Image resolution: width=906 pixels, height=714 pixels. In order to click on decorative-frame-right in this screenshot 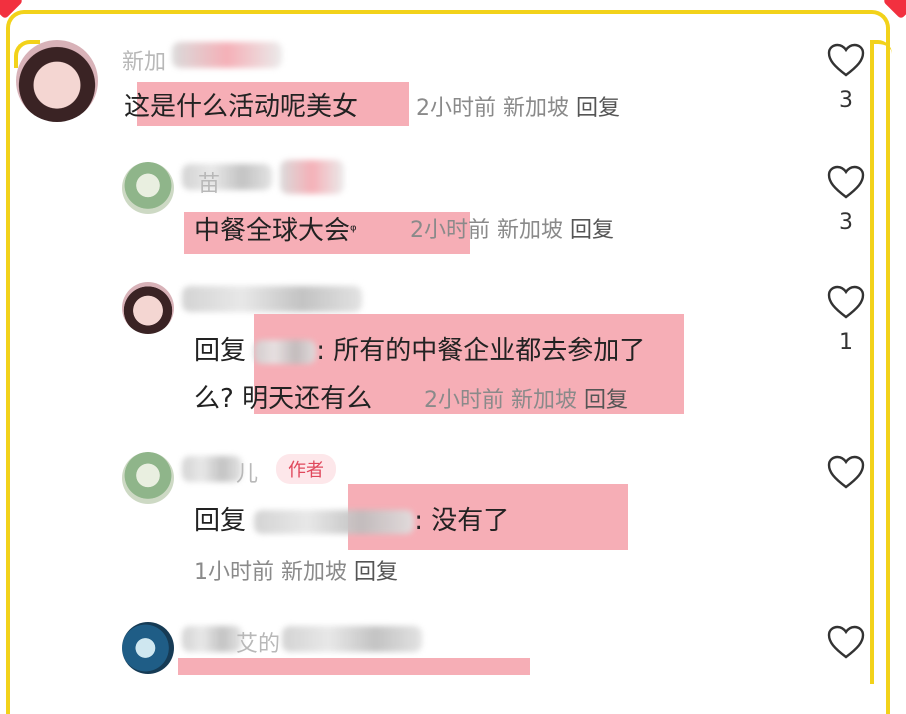, I will do `click(881, 362)`.